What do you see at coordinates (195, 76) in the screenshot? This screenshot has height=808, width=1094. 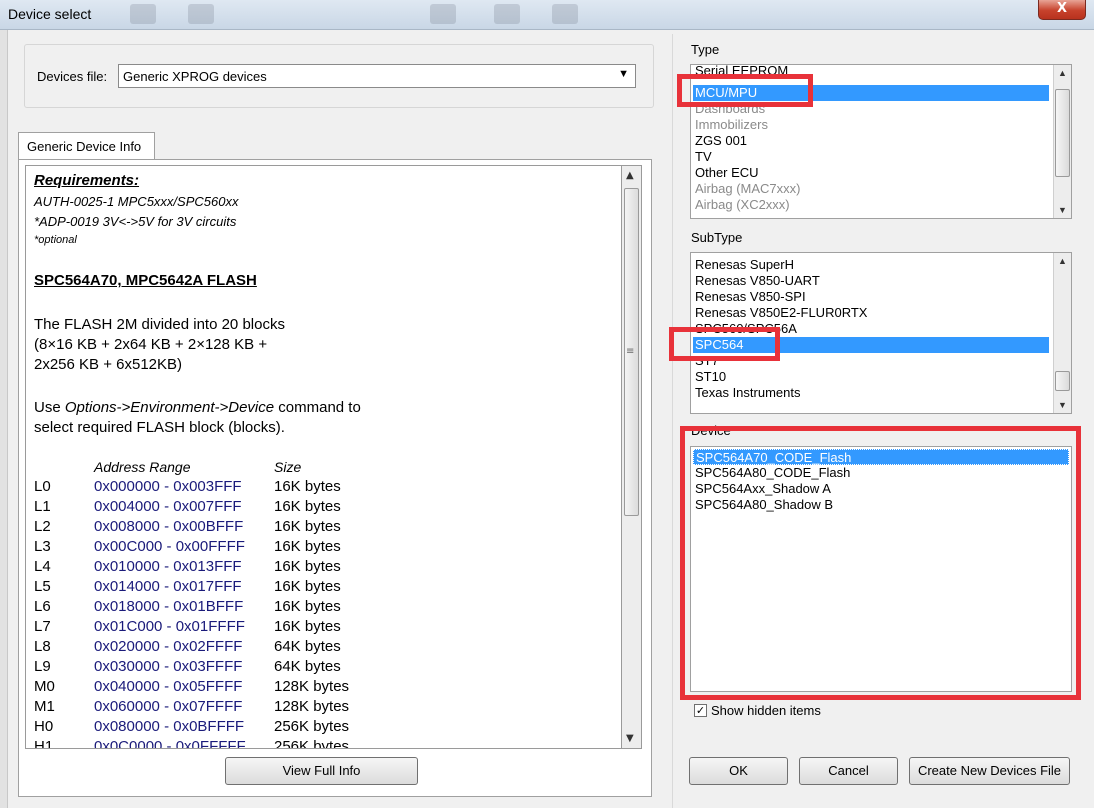 I see `devices-file-value: Generic XPROG devices` at bounding box center [195, 76].